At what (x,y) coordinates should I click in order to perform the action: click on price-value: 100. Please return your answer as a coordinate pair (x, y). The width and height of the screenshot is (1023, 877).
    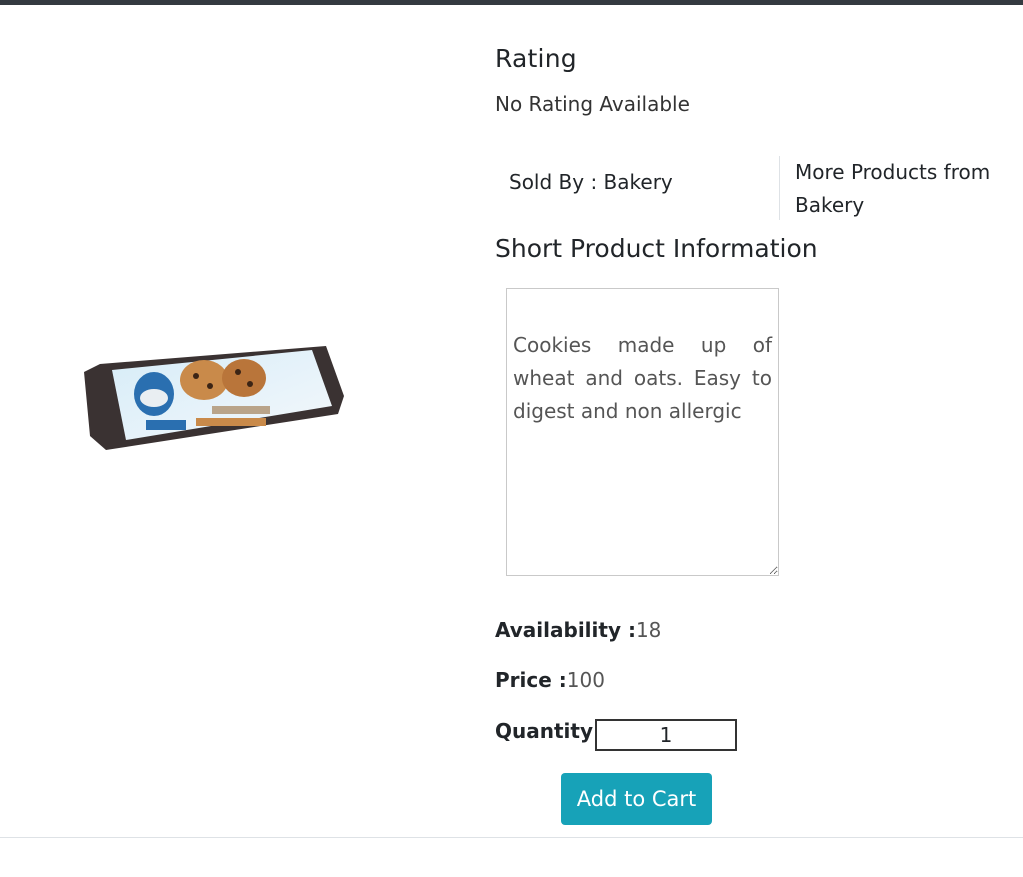
    Looking at the image, I should click on (585, 680).